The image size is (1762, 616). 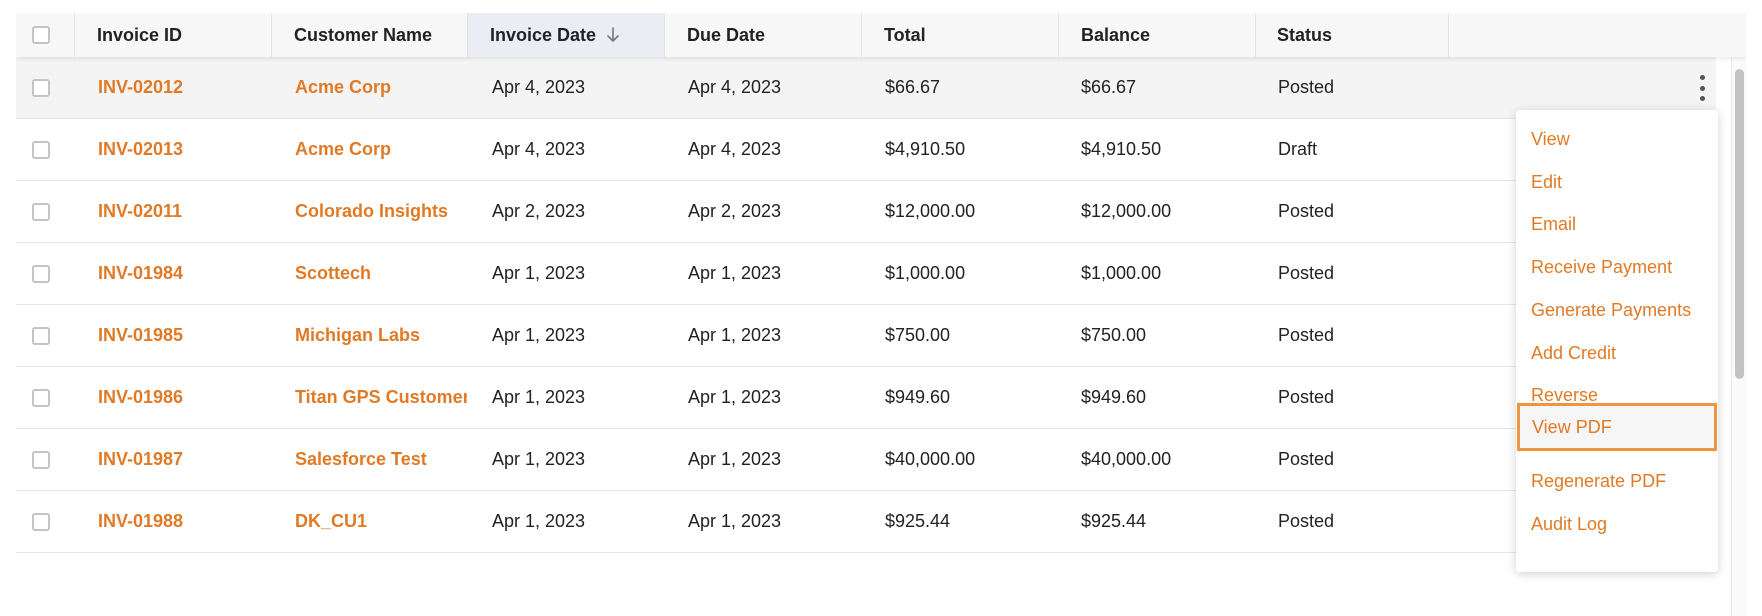 I want to click on column-header-label: Due Date, so click(x=726, y=34).